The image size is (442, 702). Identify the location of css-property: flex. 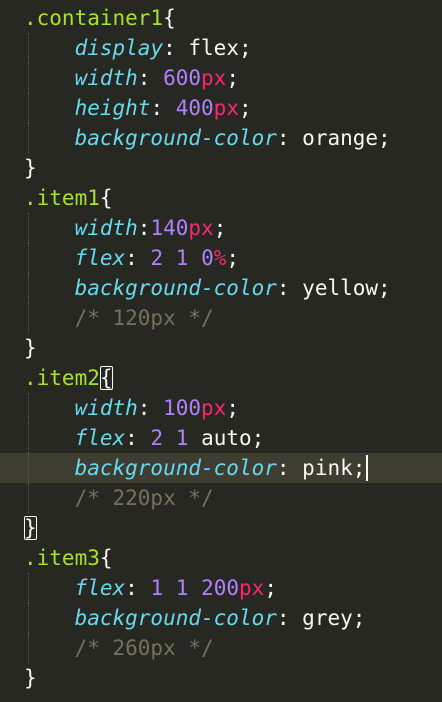
(100, 258).